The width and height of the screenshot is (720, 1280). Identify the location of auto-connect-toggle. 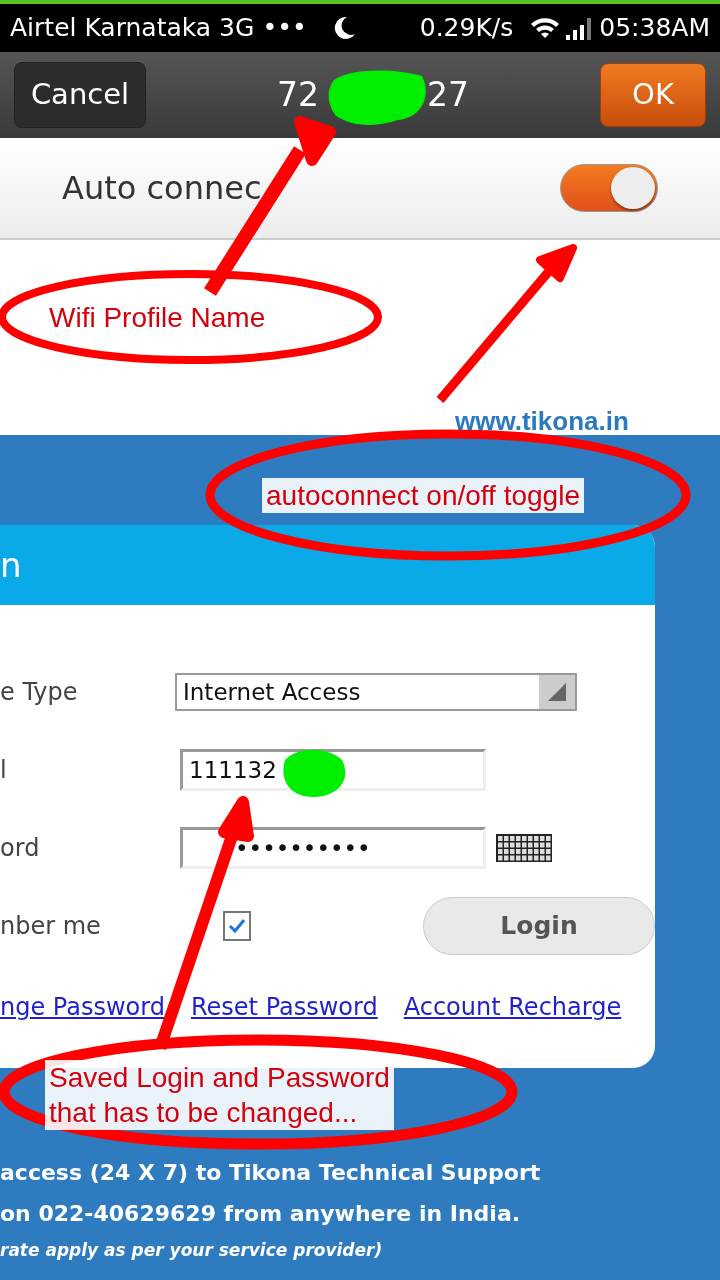
(609, 188).